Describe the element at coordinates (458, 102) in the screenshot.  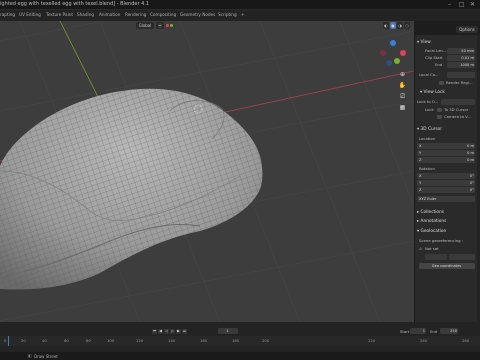
I see `lock-to-object-field` at that location.